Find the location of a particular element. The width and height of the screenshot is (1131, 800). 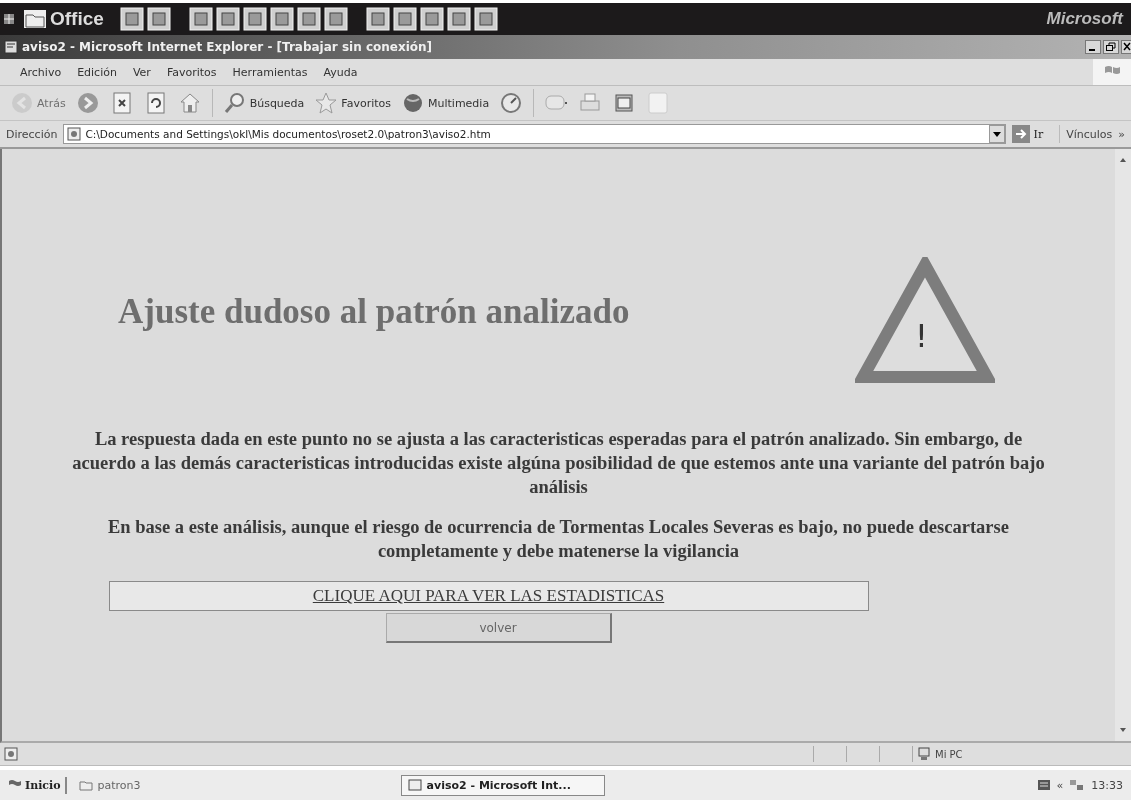

grid-icon is located at coordinates (9, 19).